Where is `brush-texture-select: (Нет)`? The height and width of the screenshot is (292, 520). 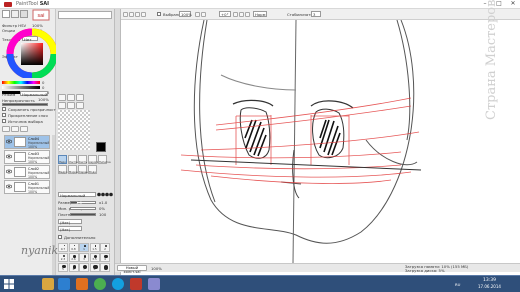
brush-texture-select: (Нет) is located at coordinates (70, 229).